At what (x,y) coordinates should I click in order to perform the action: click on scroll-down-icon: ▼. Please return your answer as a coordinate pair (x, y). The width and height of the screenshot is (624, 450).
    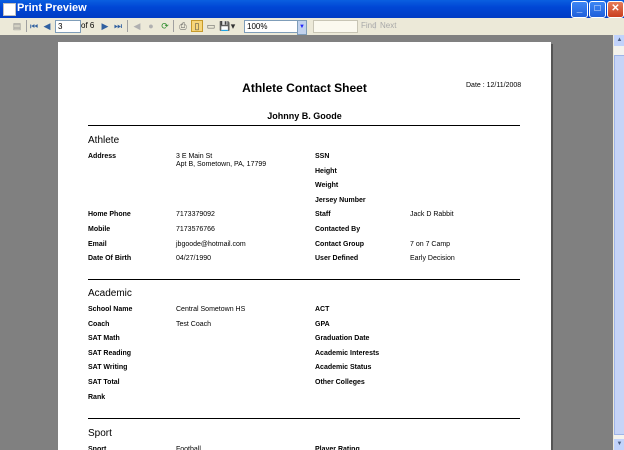
    Looking at the image, I should click on (619, 444).